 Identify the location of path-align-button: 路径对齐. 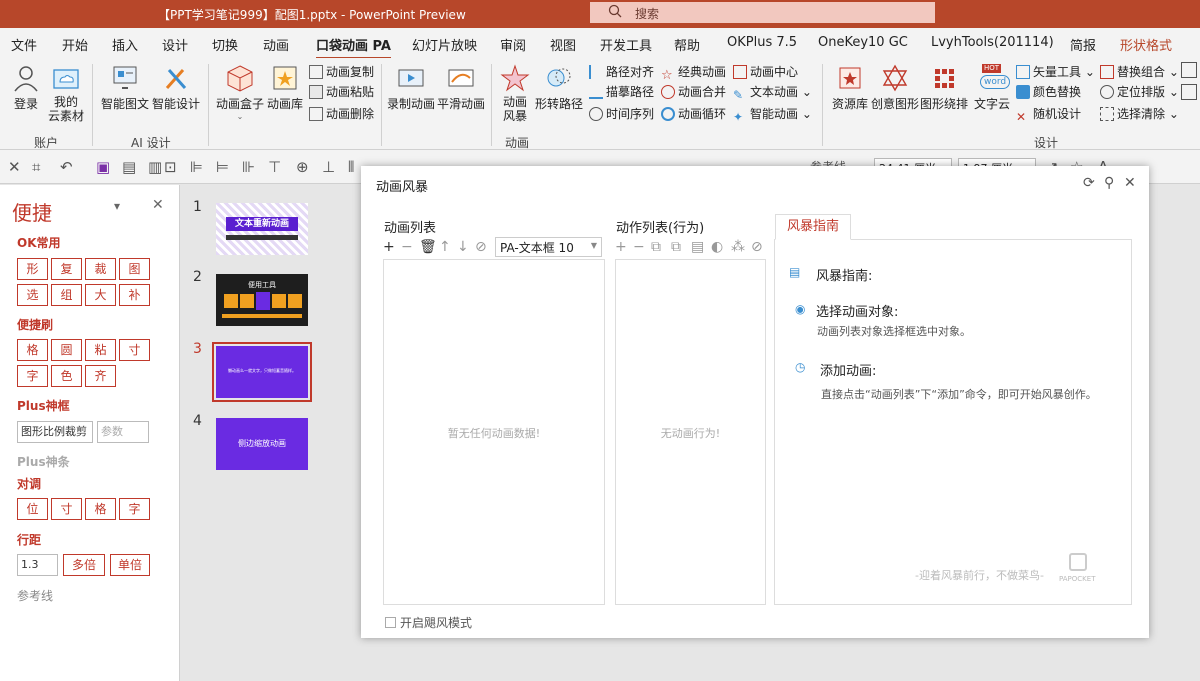
(621, 72).